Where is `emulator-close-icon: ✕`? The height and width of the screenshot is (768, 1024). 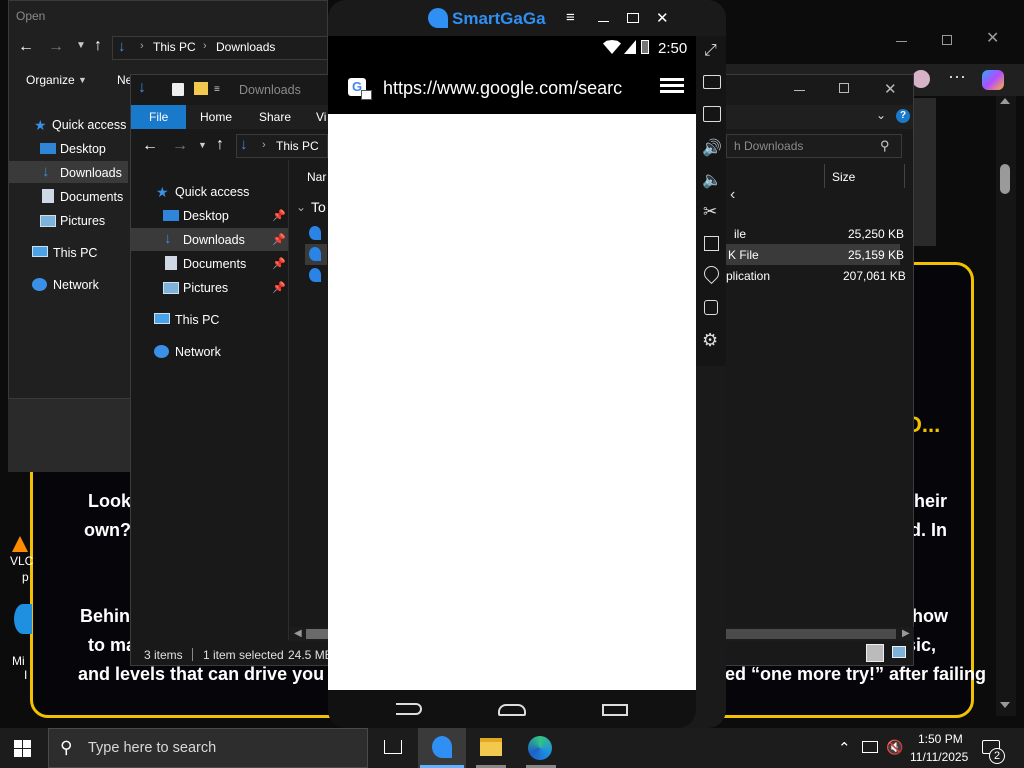 emulator-close-icon: ✕ is located at coordinates (662, 18).